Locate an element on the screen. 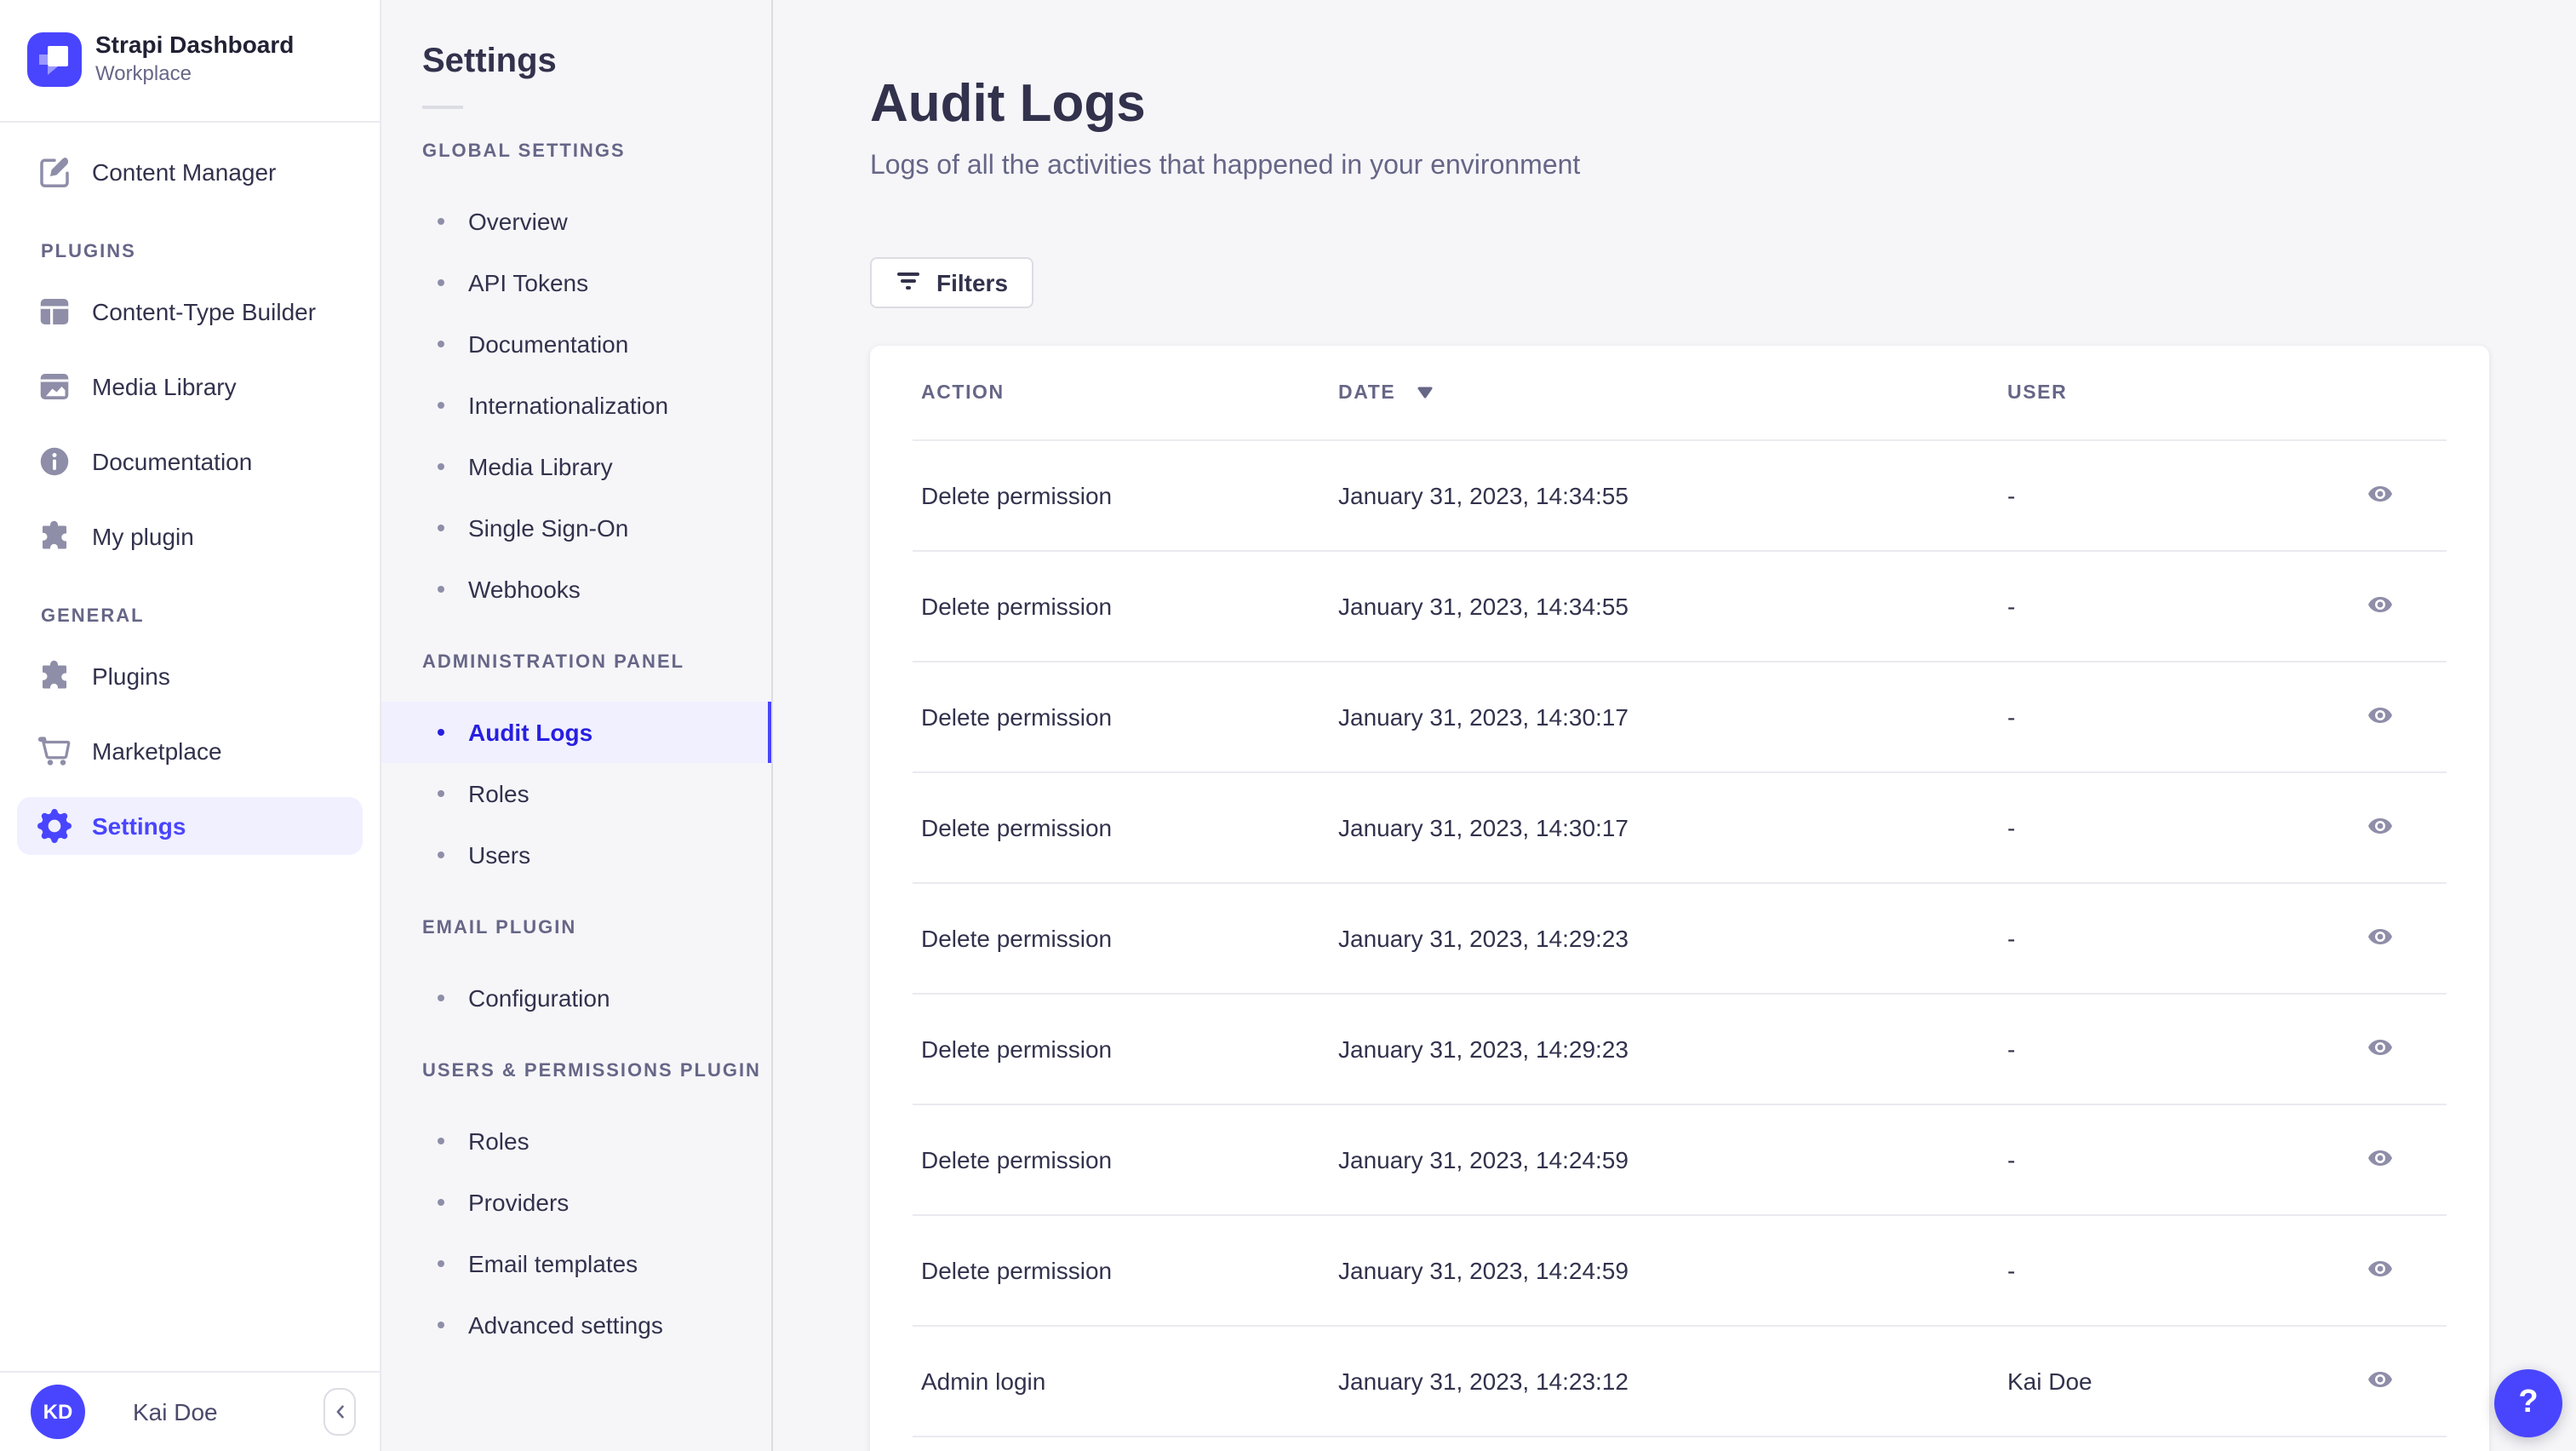 The width and height of the screenshot is (2576, 1451). gear-icon is located at coordinates (55, 826).